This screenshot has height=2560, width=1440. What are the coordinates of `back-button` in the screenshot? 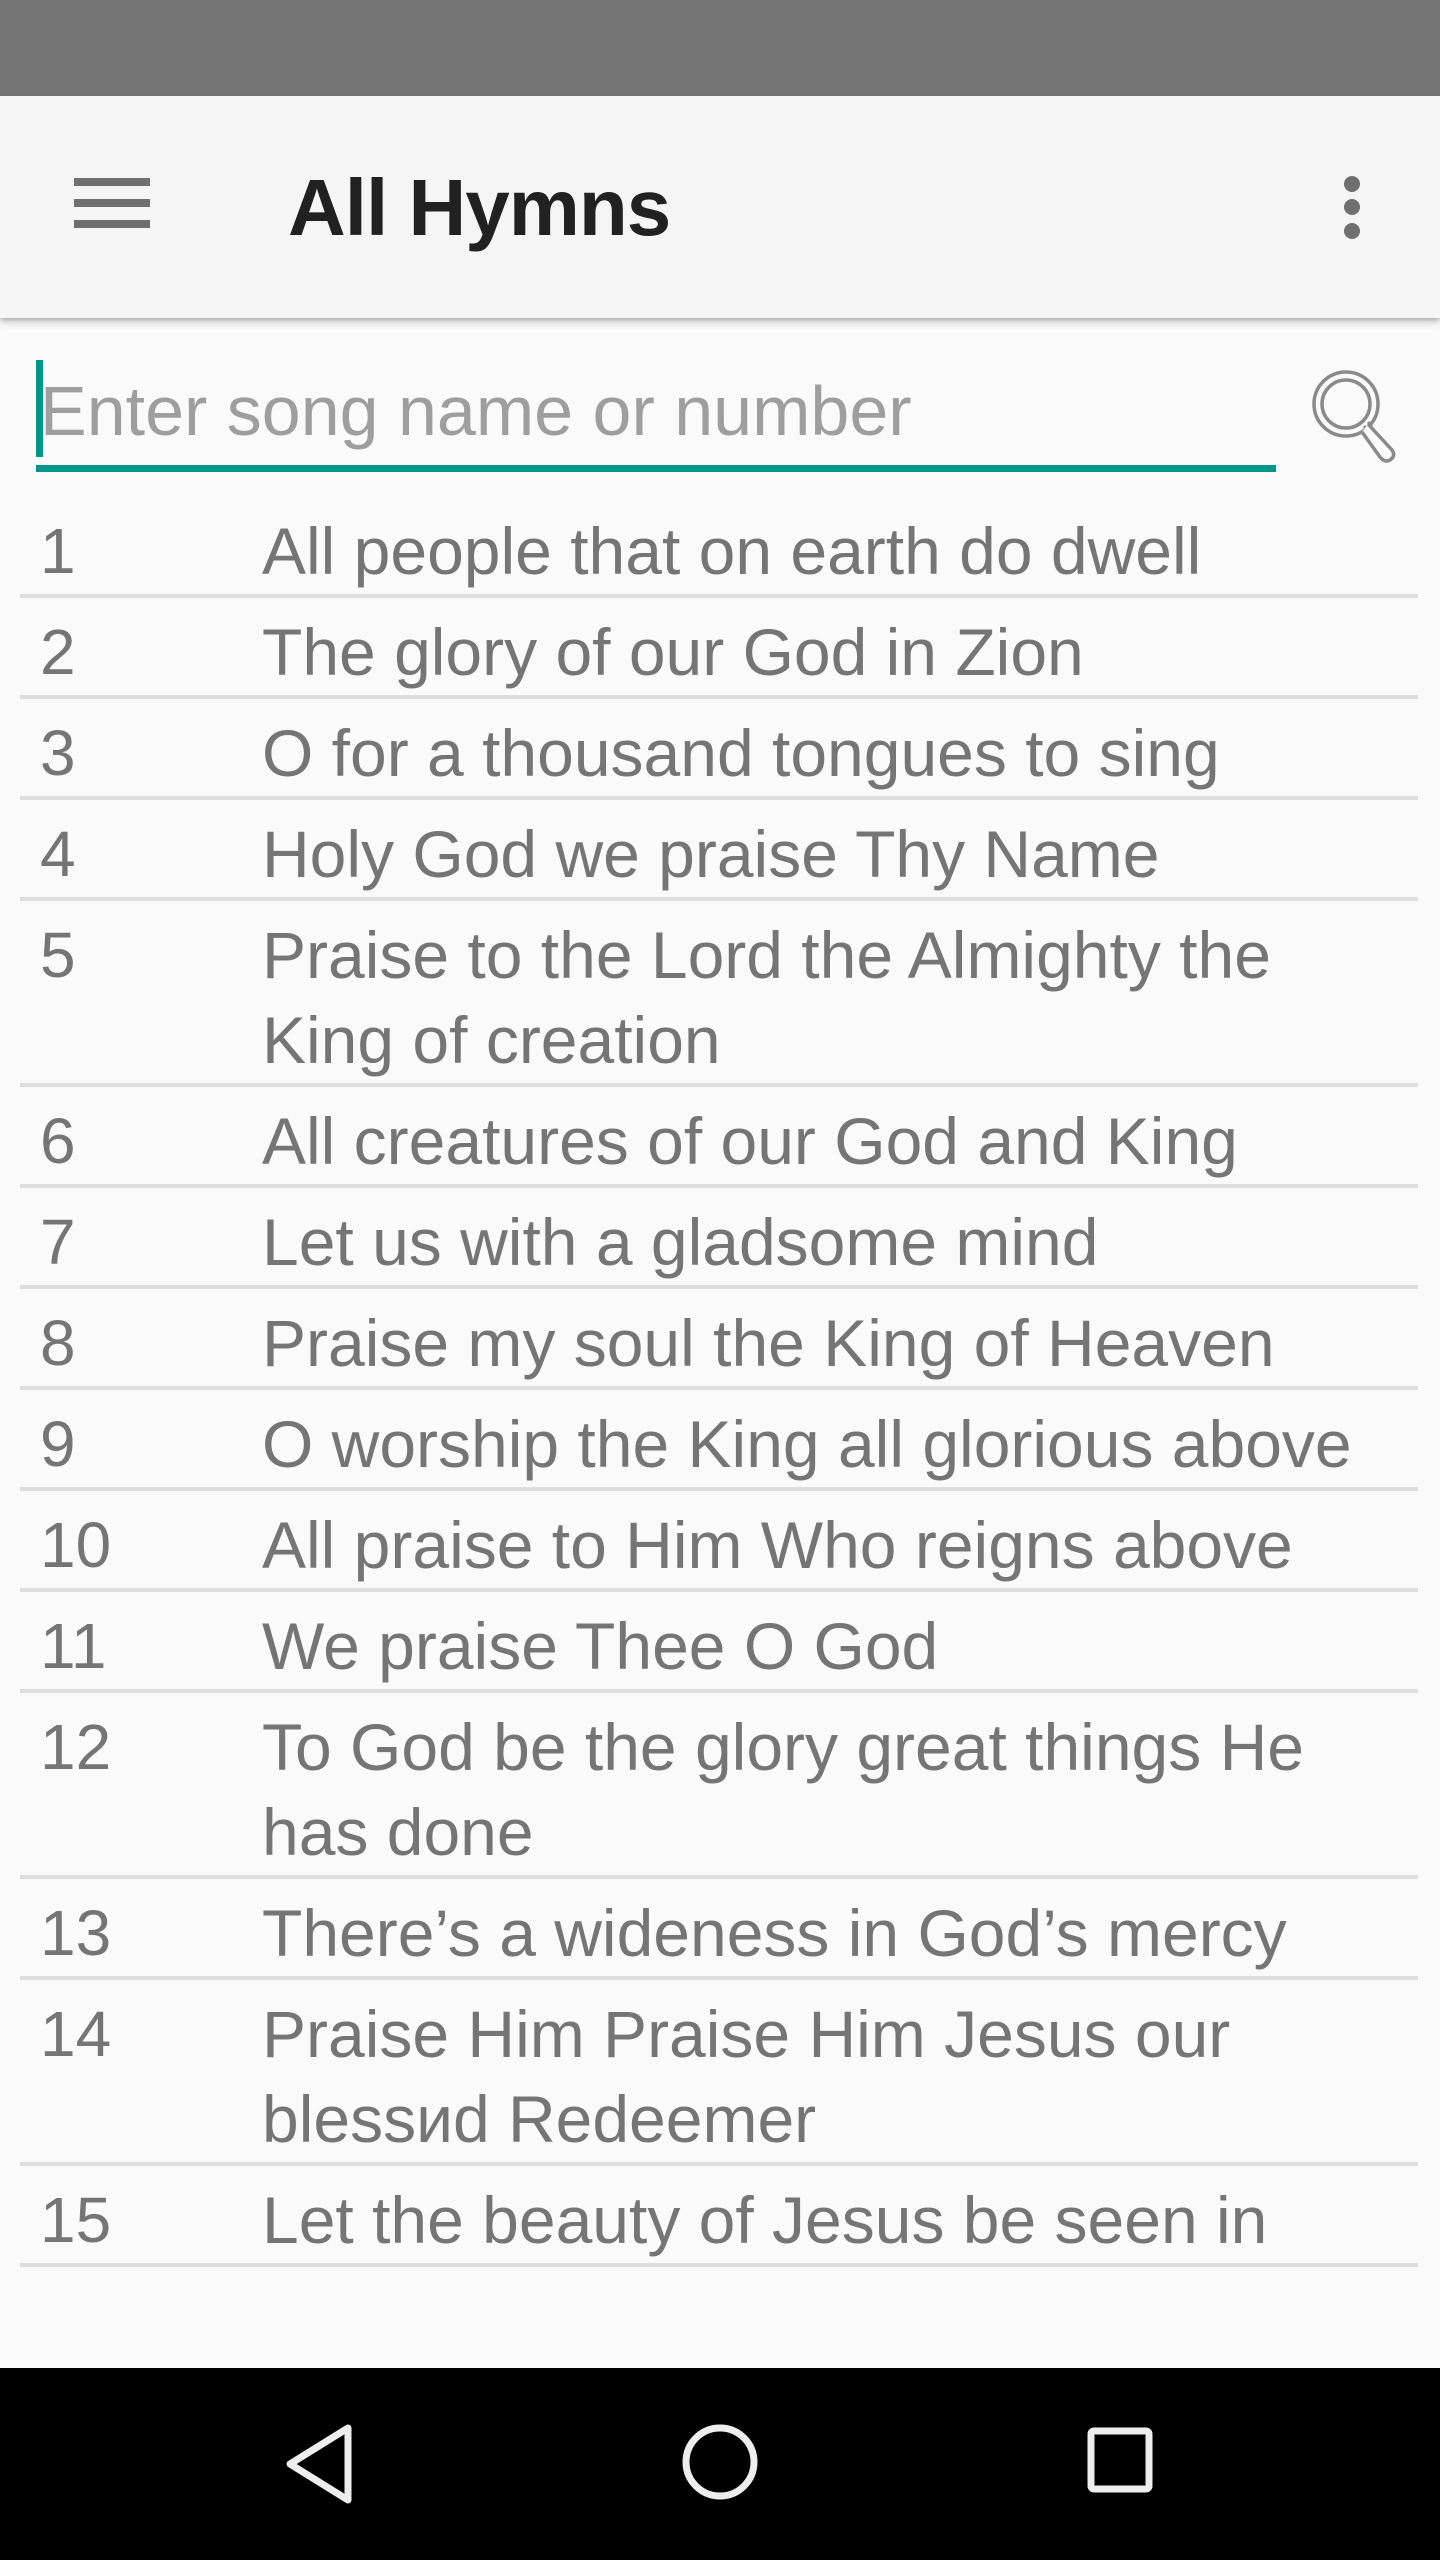 It's located at (320, 2464).